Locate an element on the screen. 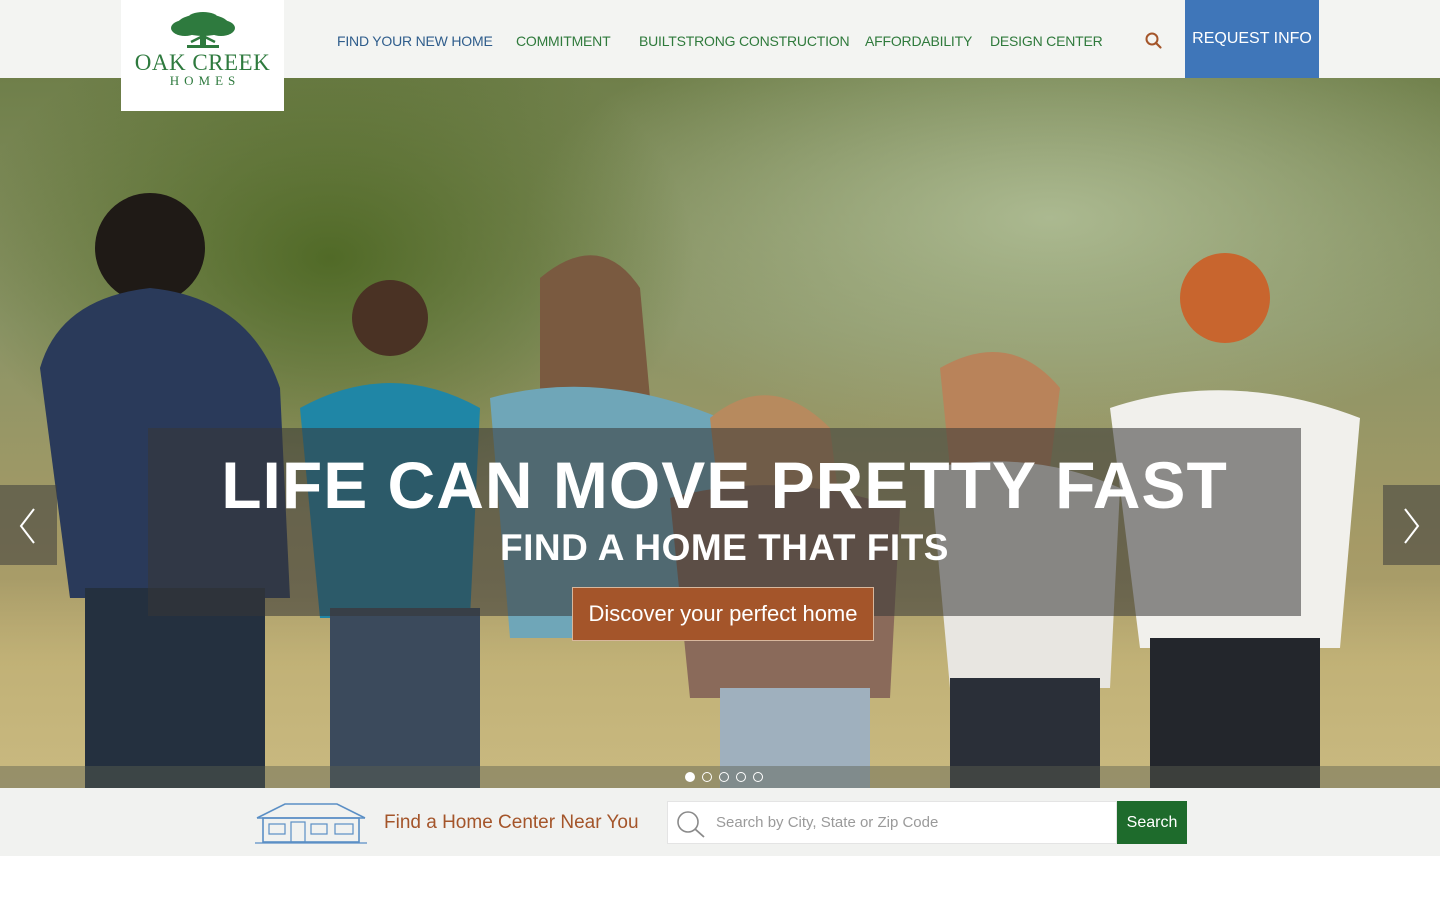  logo: OAK CREEK HOMES is located at coordinates (202, 55).